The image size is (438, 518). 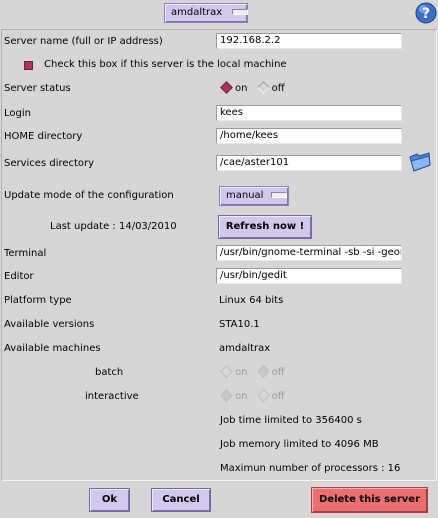 What do you see at coordinates (310, 468) in the screenshot?
I see `max-processors: Maximun number of processors : 16` at bounding box center [310, 468].